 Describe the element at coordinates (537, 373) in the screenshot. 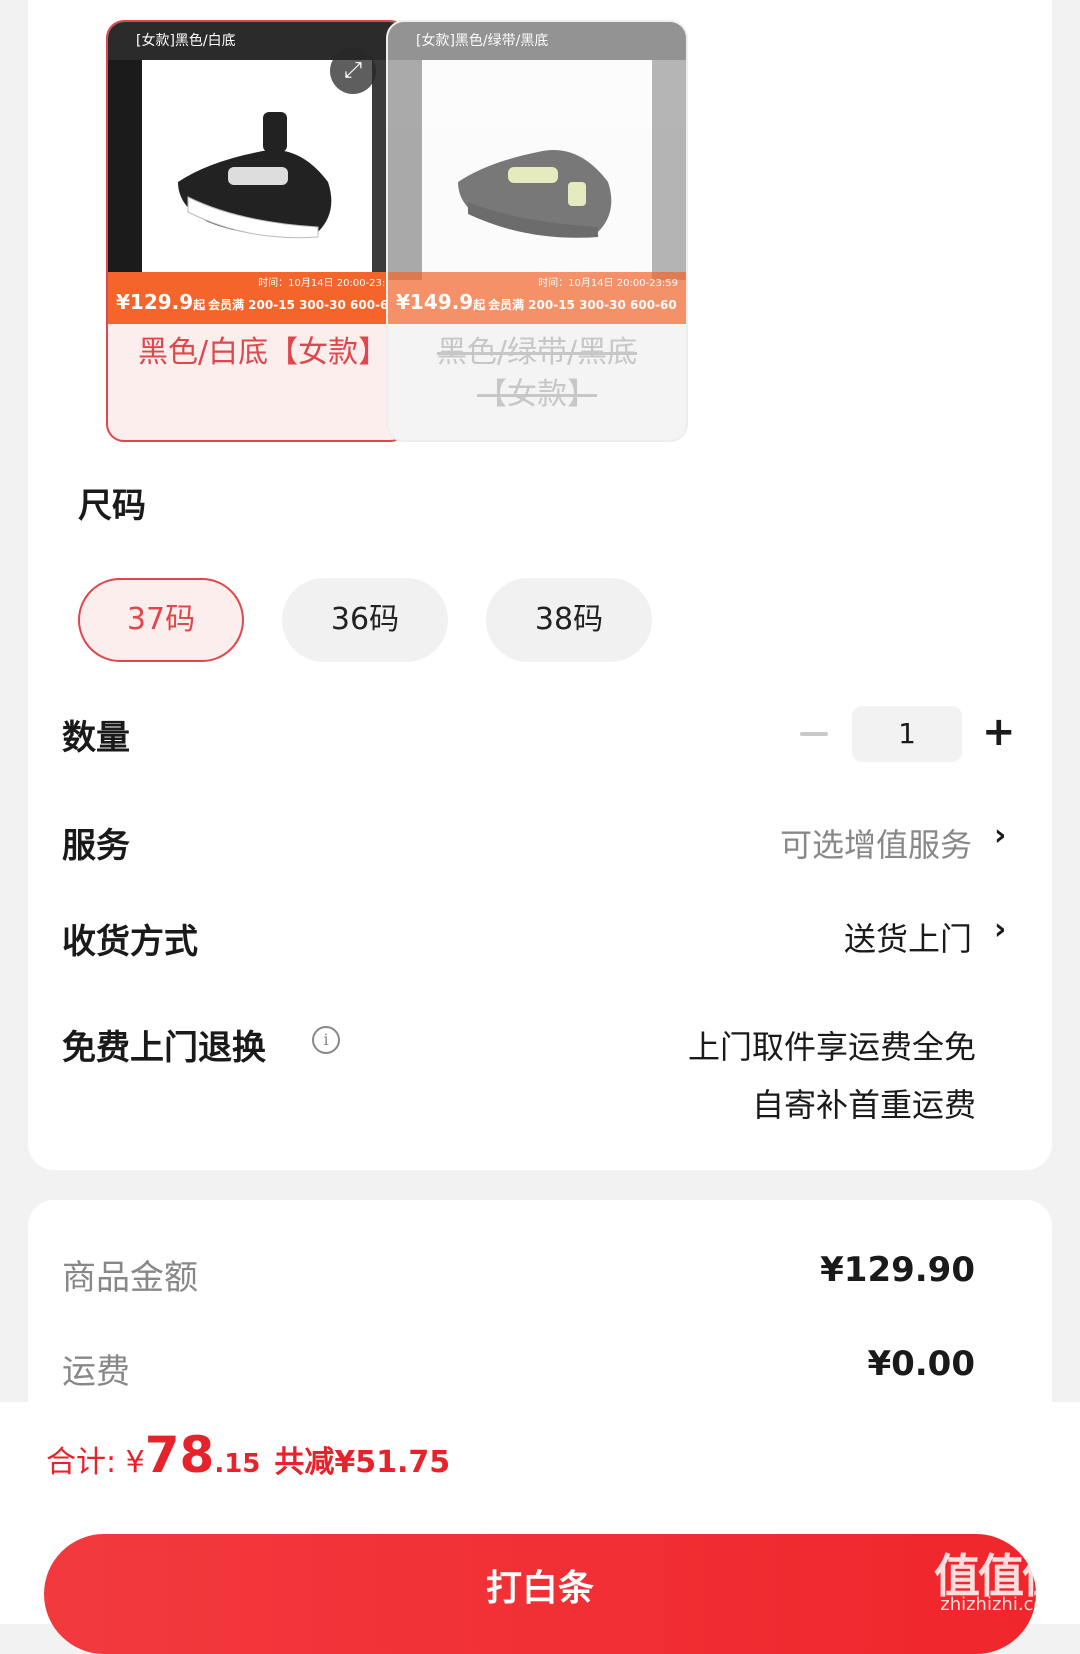

I see `variant-label: 黑色/绿带/黑底【女款】` at that location.